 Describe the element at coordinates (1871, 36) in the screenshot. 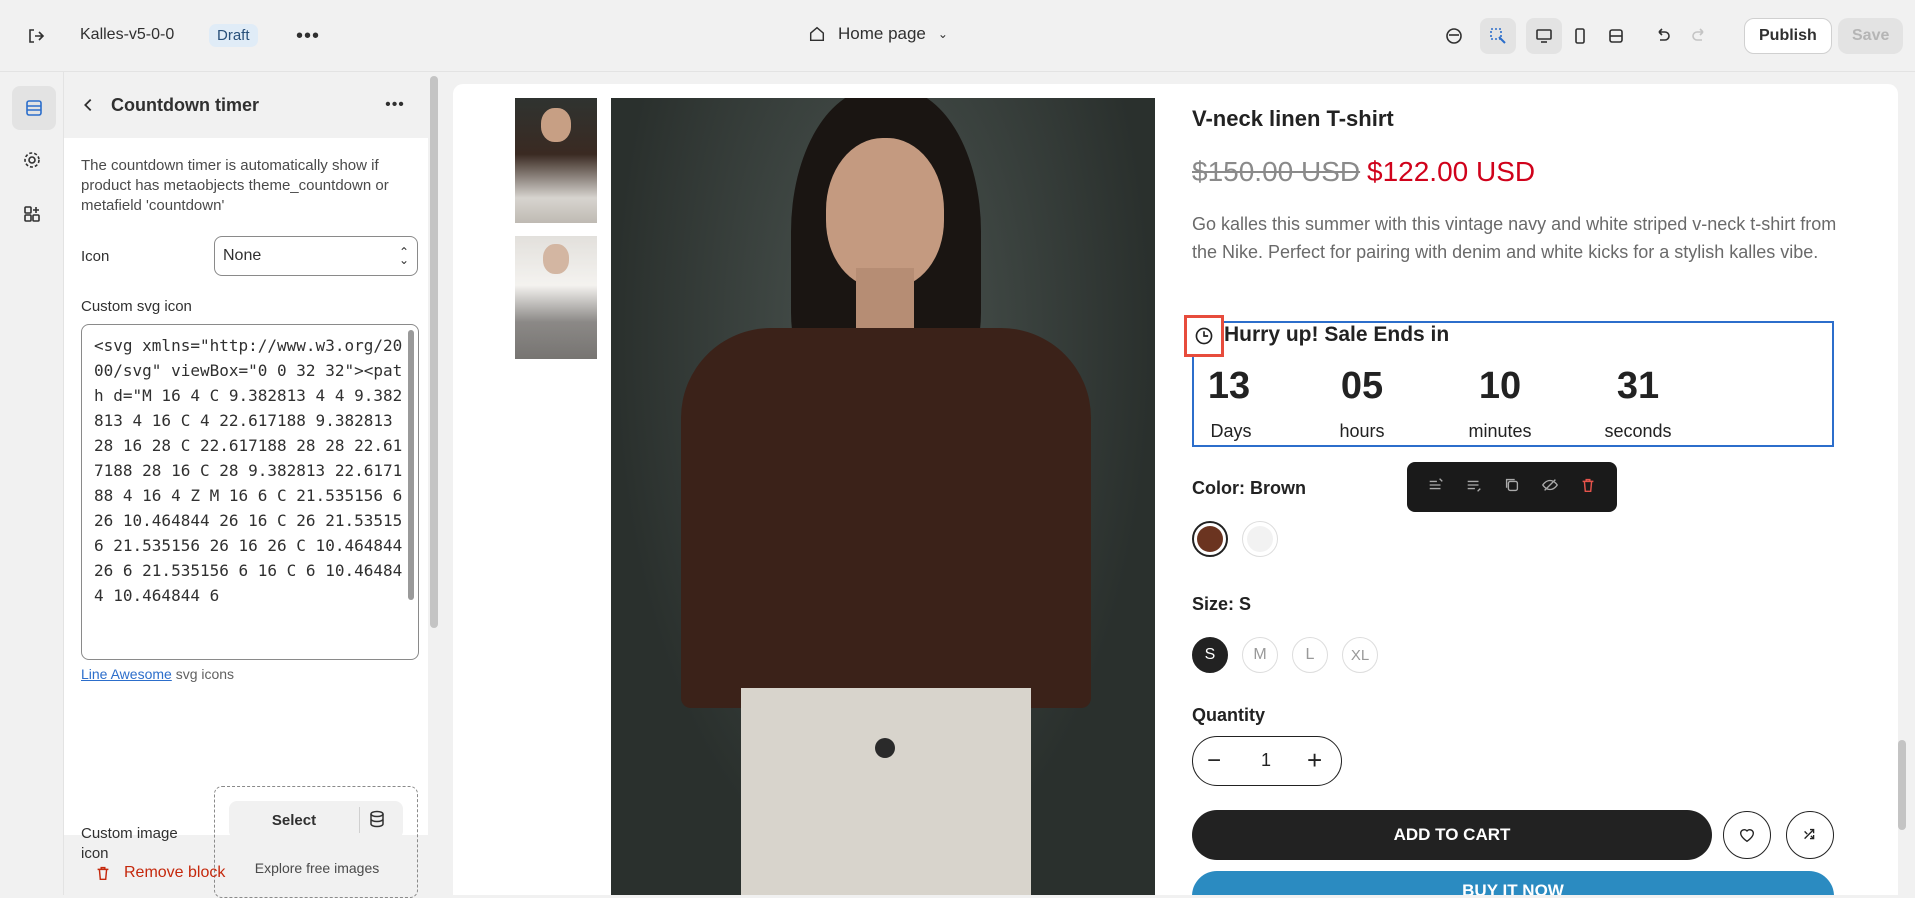

I see `save-button: Save` at that location.